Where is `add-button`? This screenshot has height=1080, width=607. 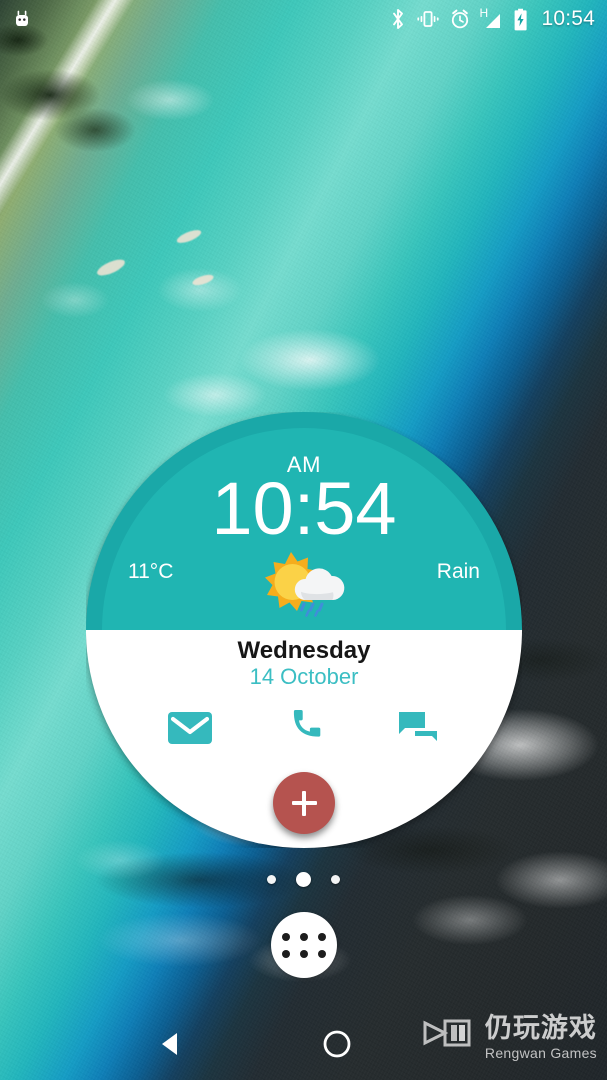
add-button is located at coordinates (304, 803).